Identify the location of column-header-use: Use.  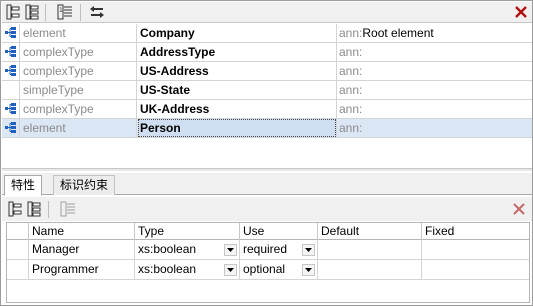
(279, 231).